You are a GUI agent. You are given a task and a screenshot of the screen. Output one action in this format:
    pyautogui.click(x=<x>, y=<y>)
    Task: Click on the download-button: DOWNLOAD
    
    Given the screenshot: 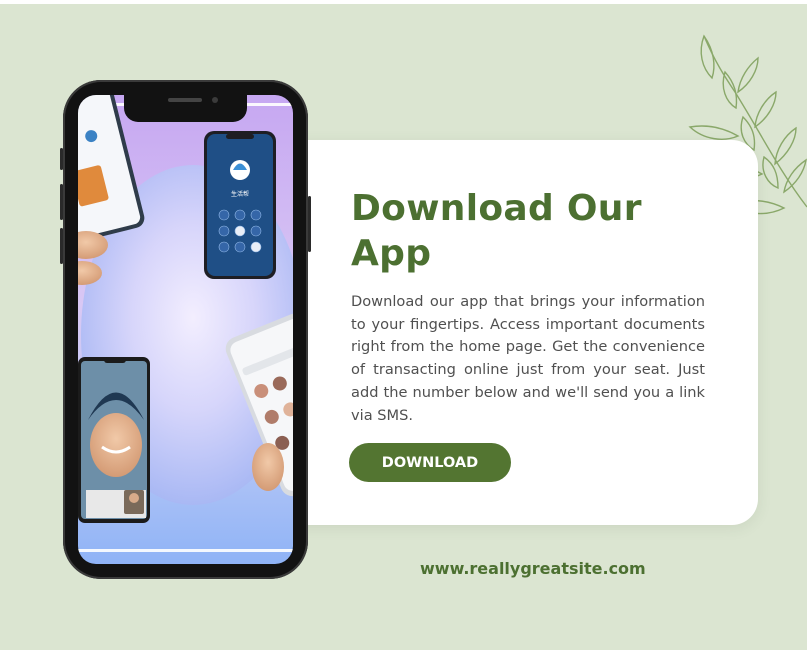 What is the action you would take?
    pyautogui.click(x=430, y=462)
    